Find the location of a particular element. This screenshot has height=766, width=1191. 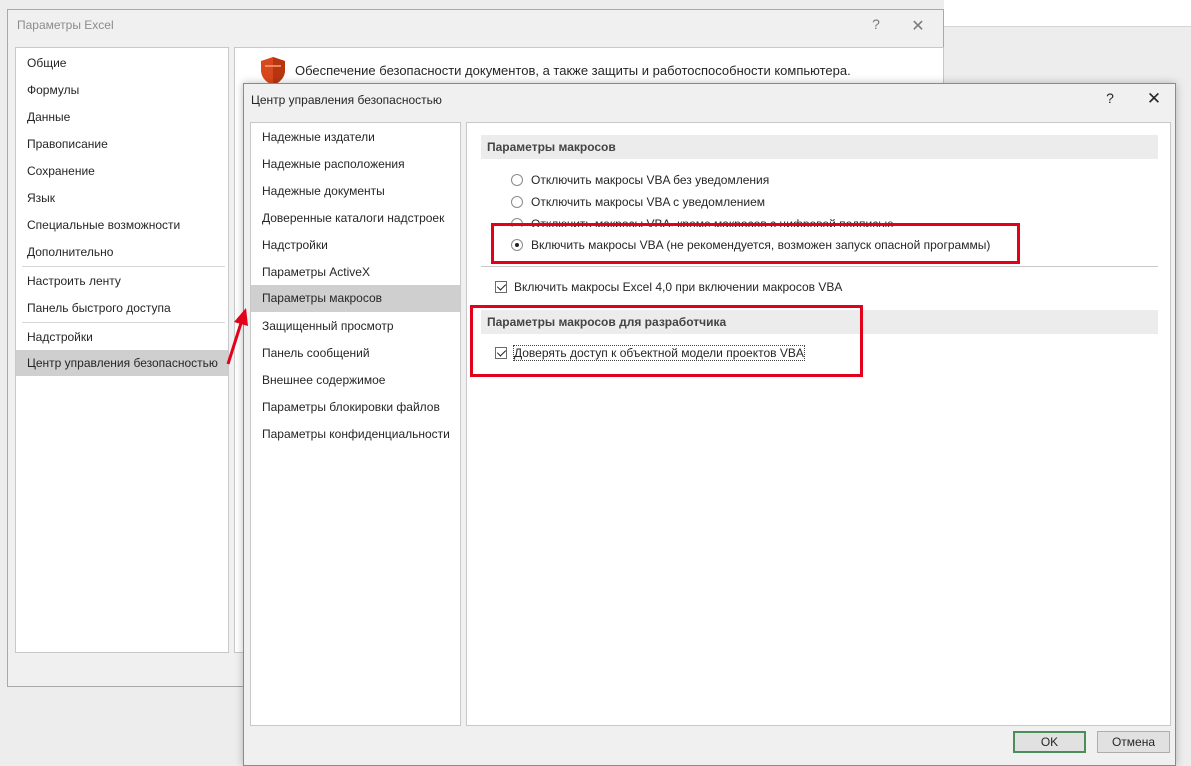

trust-center-title: Центр управления безопасностью is located at coordinates (346, 100).